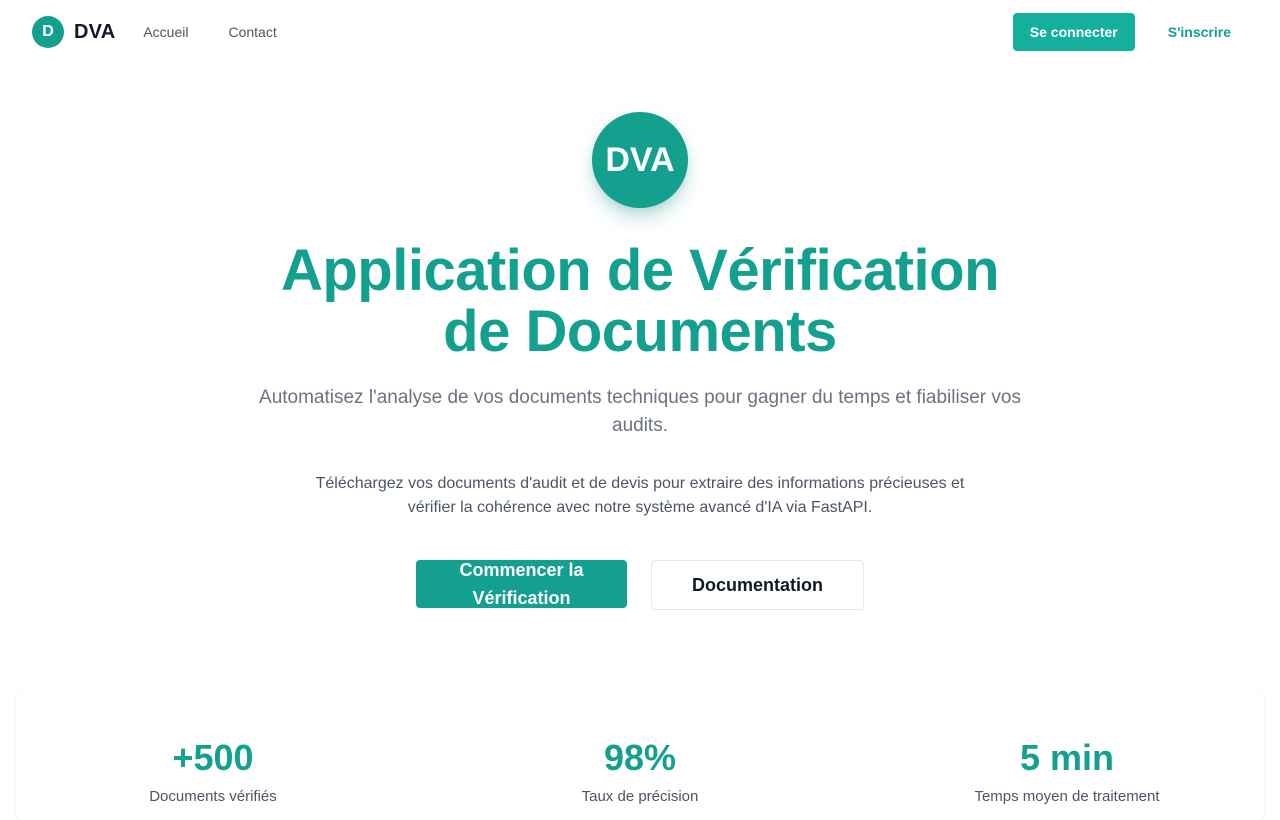 This screenshot has height=820, width=1280. Describe the element at coordinates (1067, 757) in the screenshot. I see `stat-value: 5 min` at that location.